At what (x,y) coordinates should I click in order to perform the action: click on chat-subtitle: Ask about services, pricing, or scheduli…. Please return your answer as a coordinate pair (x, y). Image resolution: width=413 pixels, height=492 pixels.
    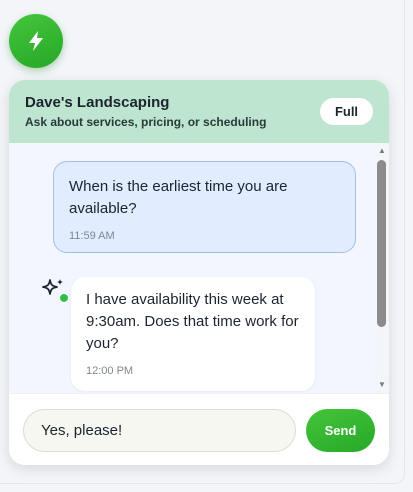
    Looking at the image, I should click on (146, 122).